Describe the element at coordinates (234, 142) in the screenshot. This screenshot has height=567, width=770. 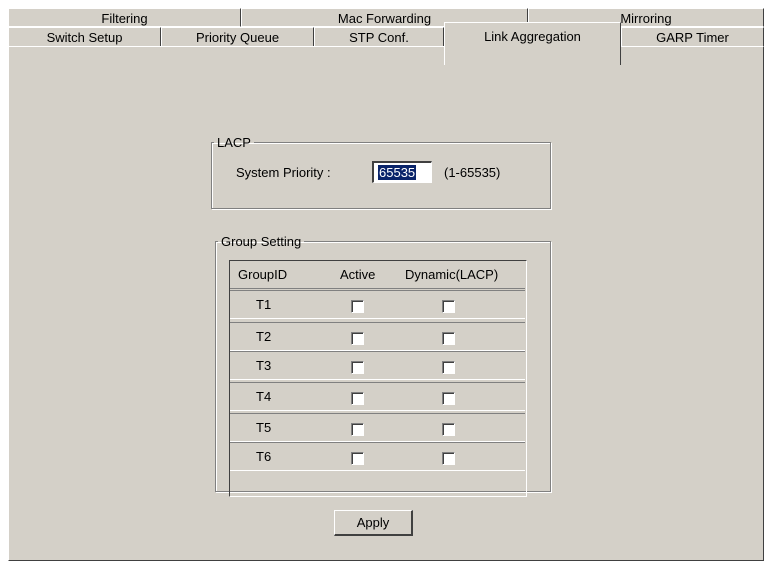
I see `lacp-title: LACP` at that location.